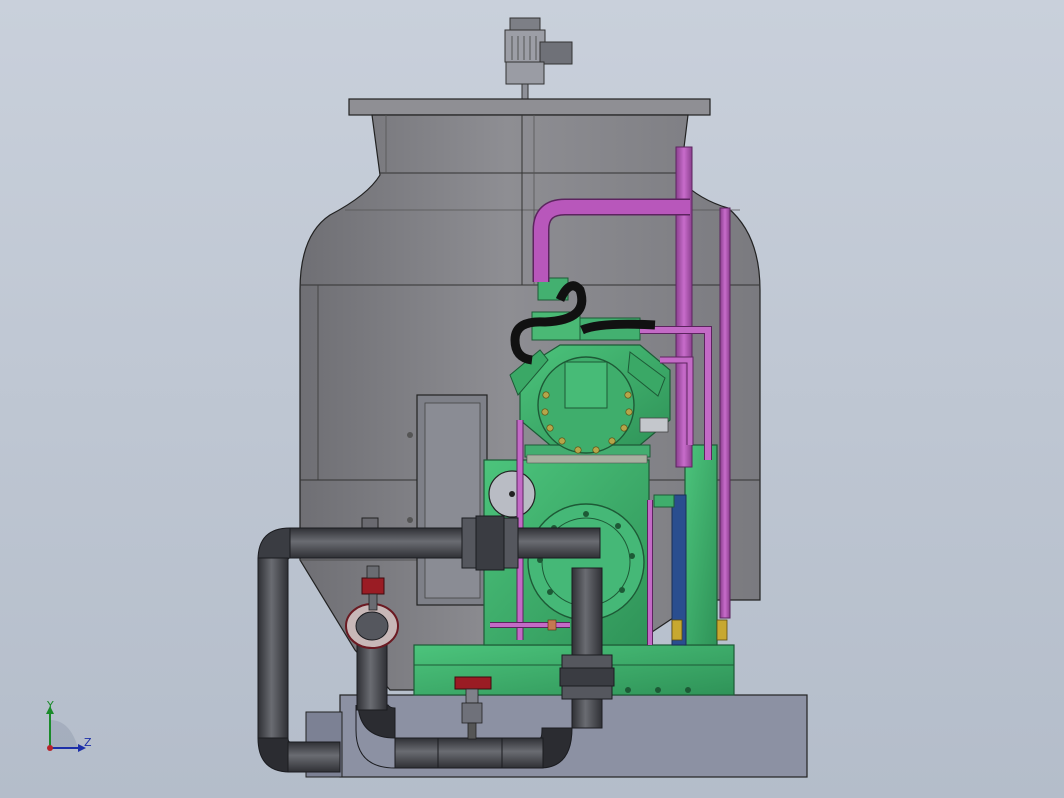 The image size is (1064, 798). Describe the element at coordinates (447, 500) in the screenshot. I see `control-panel-box` at that location.